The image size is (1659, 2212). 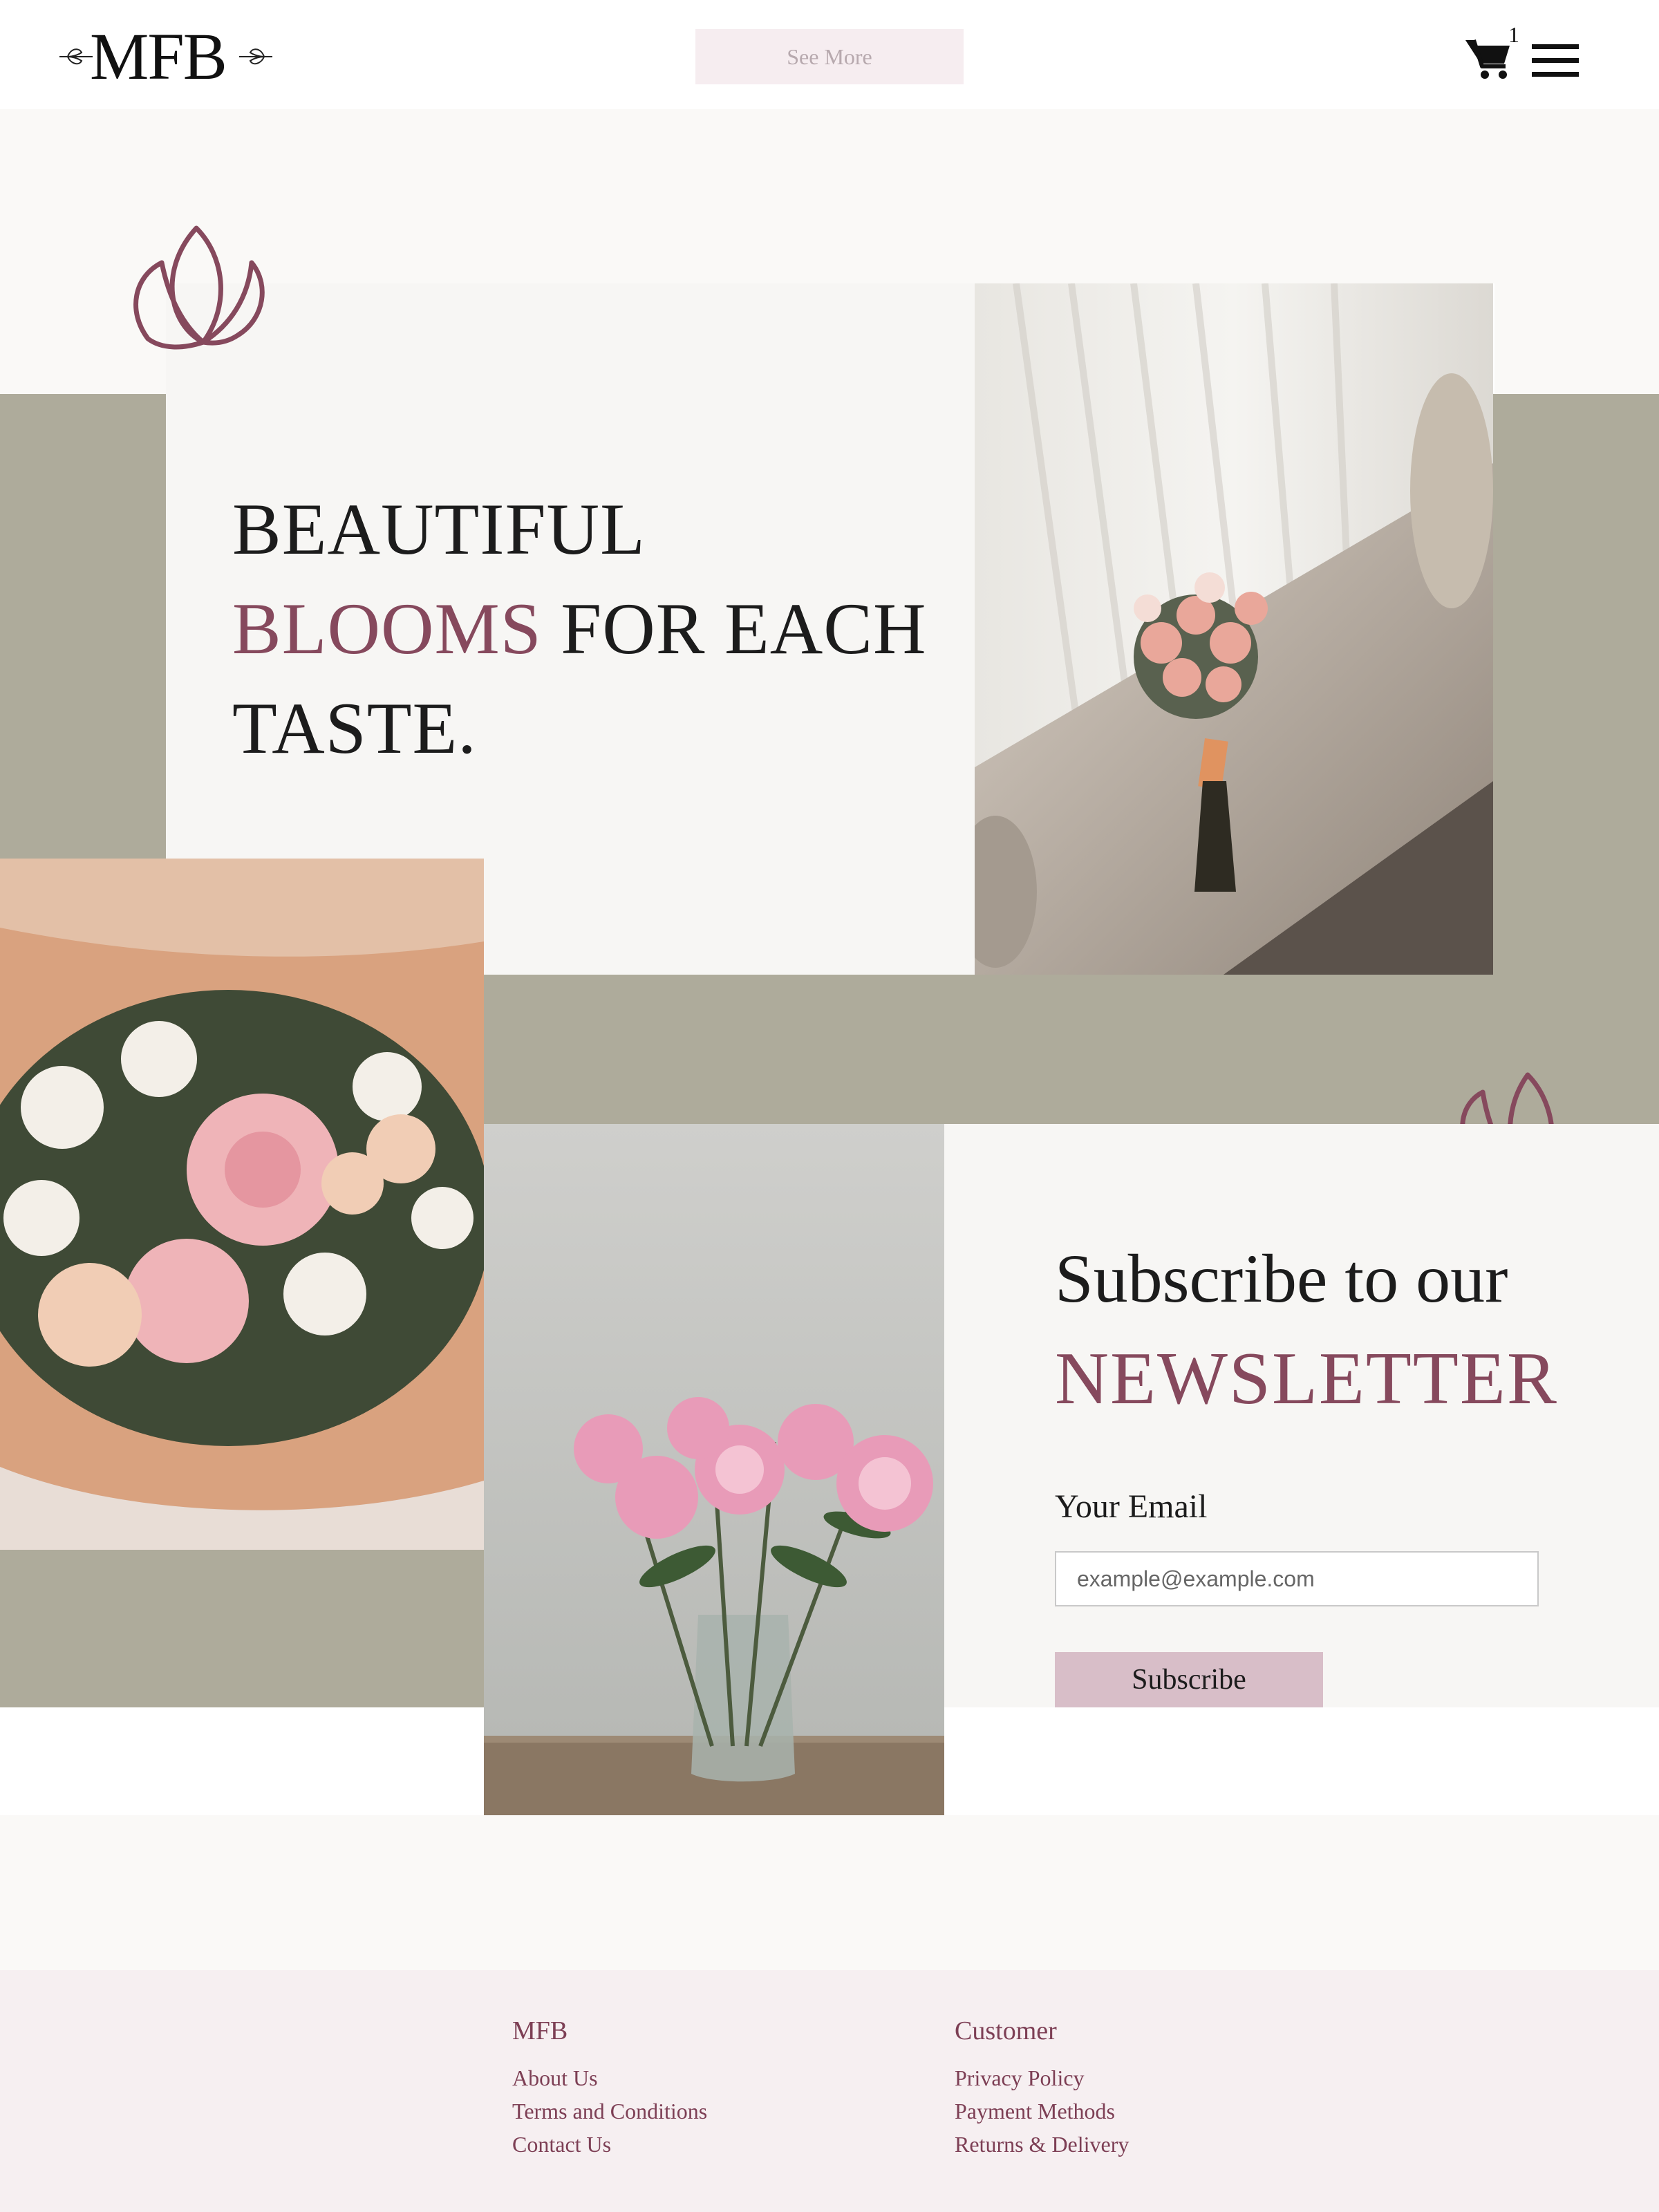 I want to click on footer-link-payment-methods: Payment Methods, so click(x=1035, y=2111).